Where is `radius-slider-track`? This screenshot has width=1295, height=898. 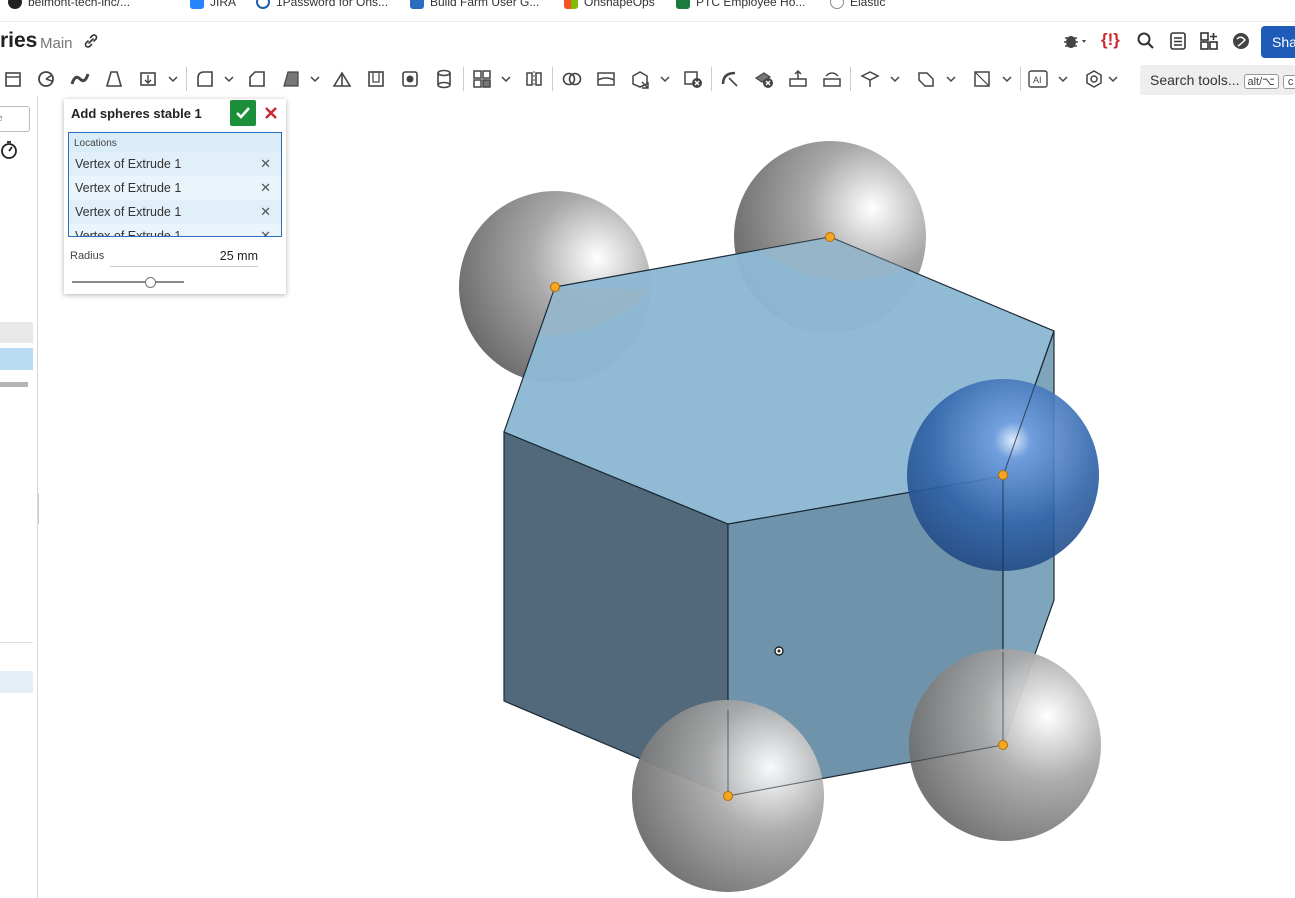 radius-slider-track is located at coordinates (128, 282).